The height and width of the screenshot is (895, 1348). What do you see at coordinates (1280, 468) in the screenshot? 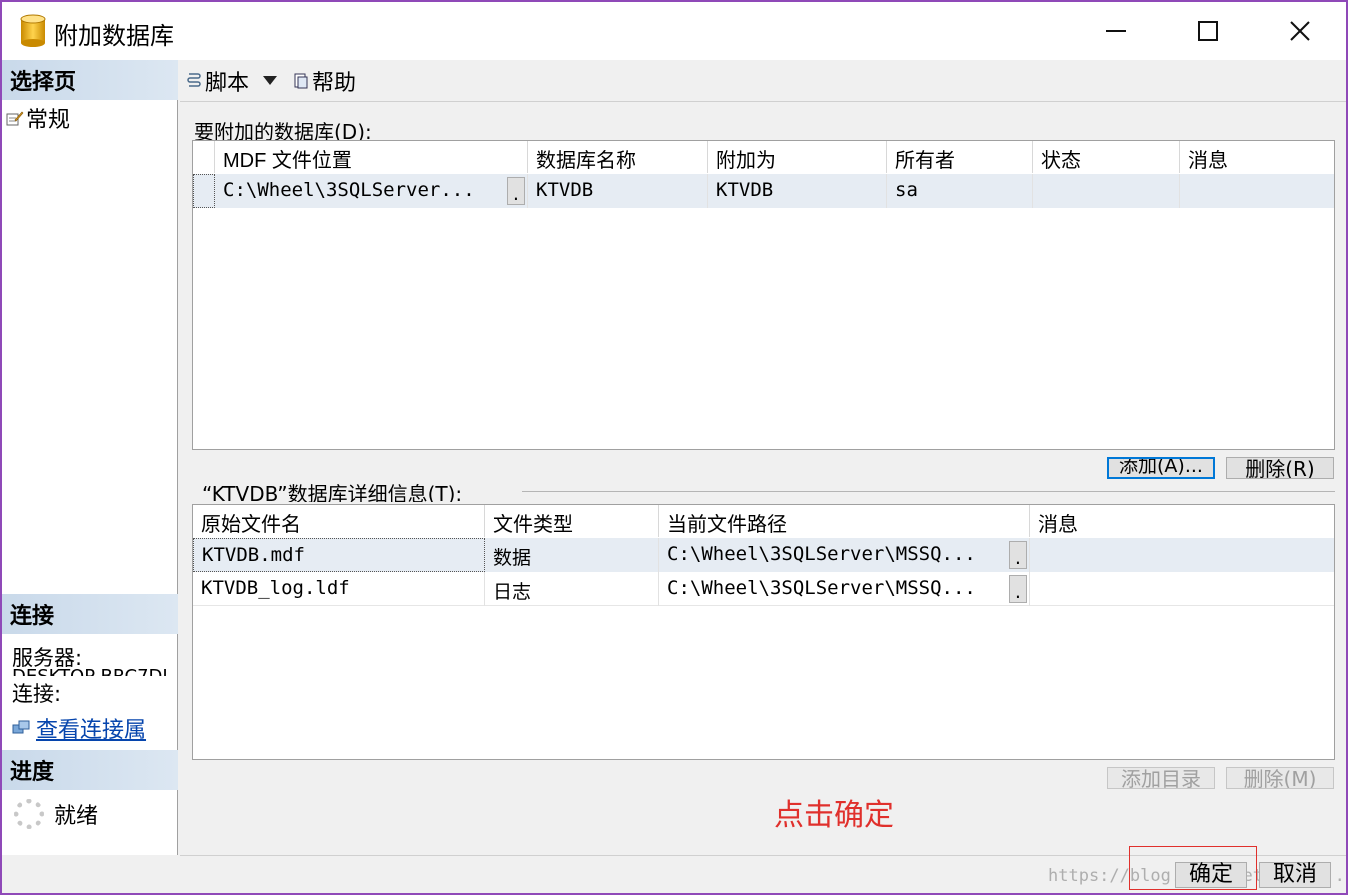
I see `remove-database-button: 删除(R)` at bounding box center [1280, 468].